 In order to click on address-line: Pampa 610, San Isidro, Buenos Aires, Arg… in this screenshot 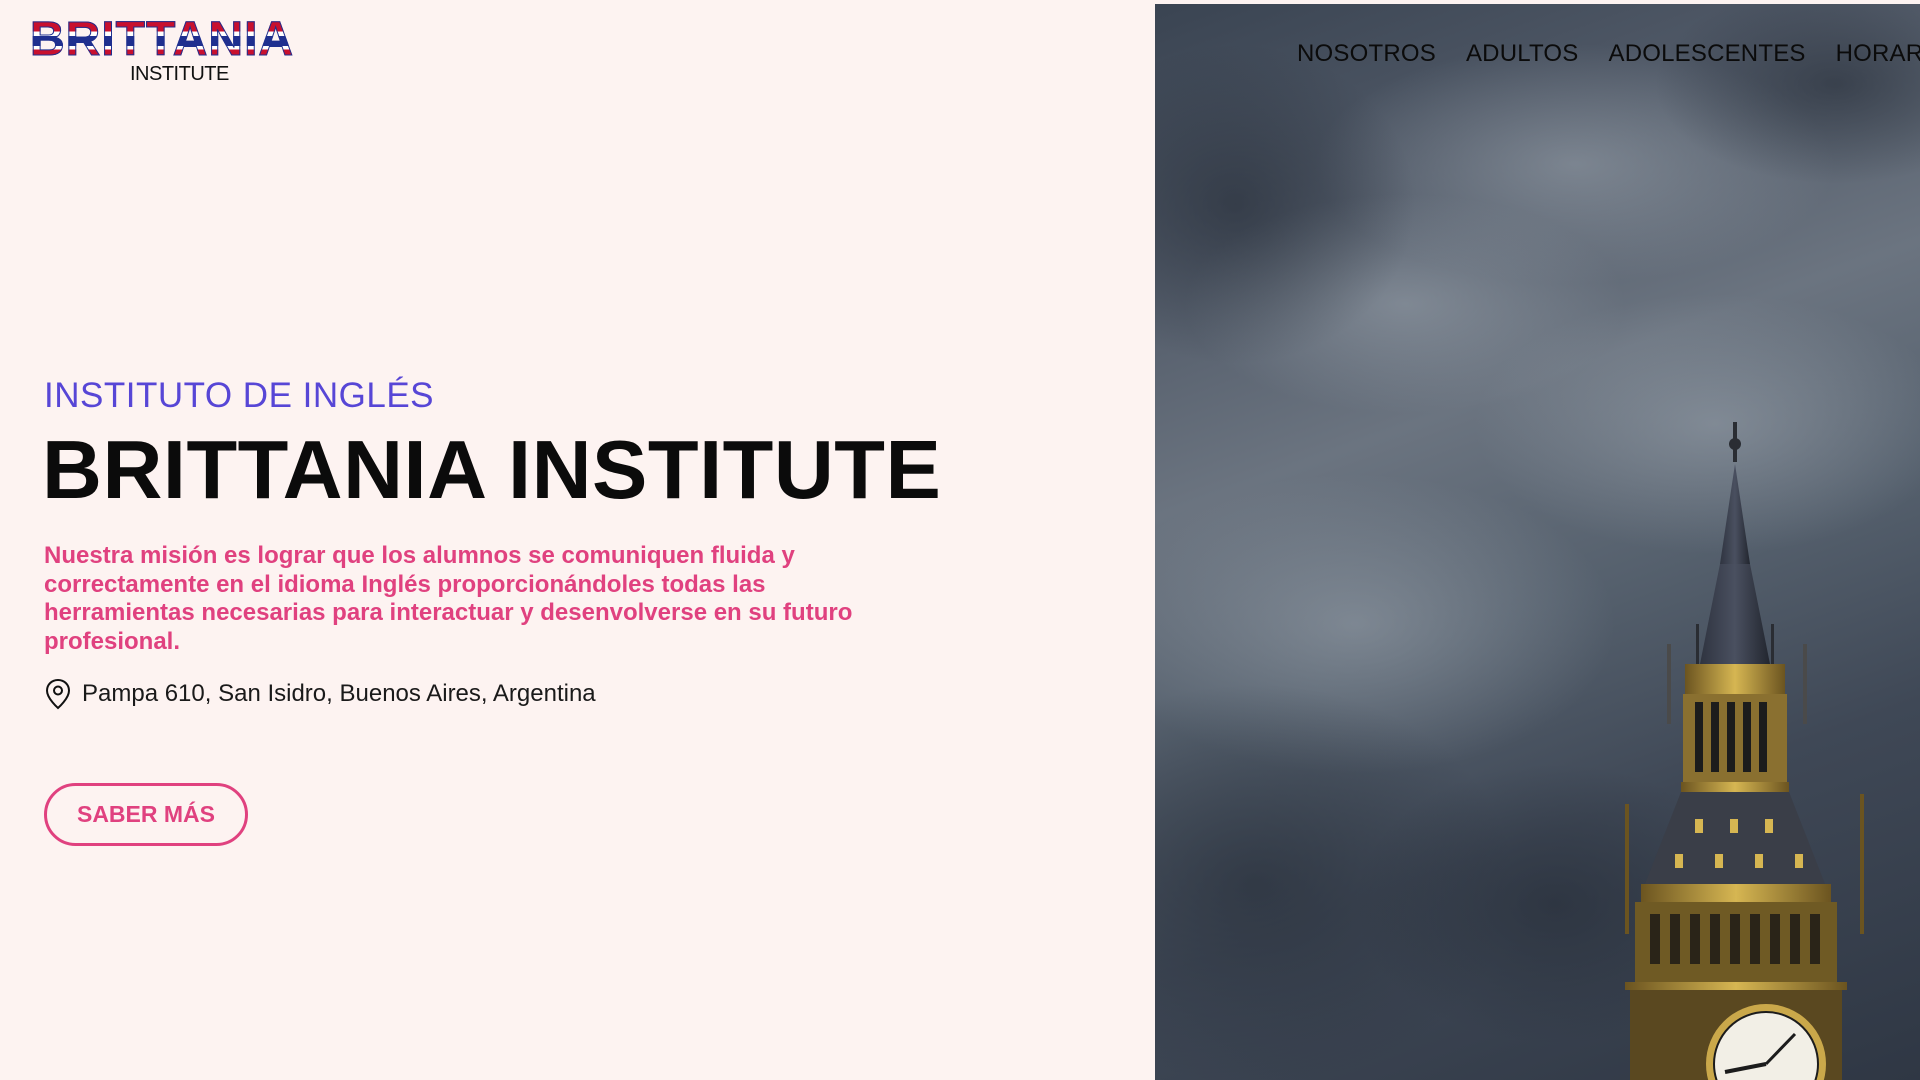, I will do `click(320, 694)`.